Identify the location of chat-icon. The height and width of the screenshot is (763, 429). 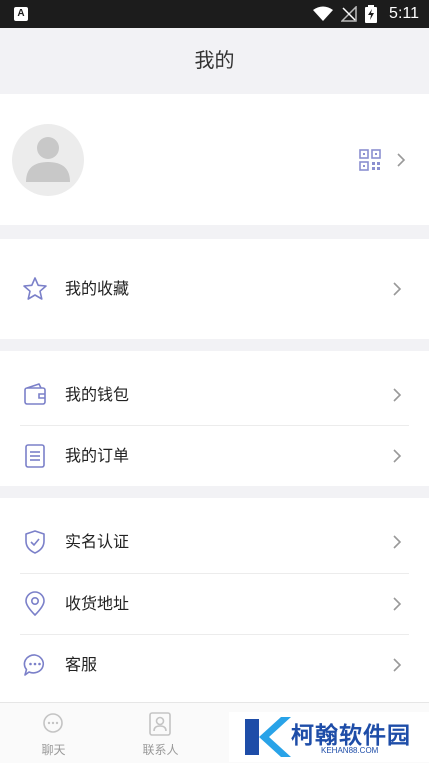
(53, 723).